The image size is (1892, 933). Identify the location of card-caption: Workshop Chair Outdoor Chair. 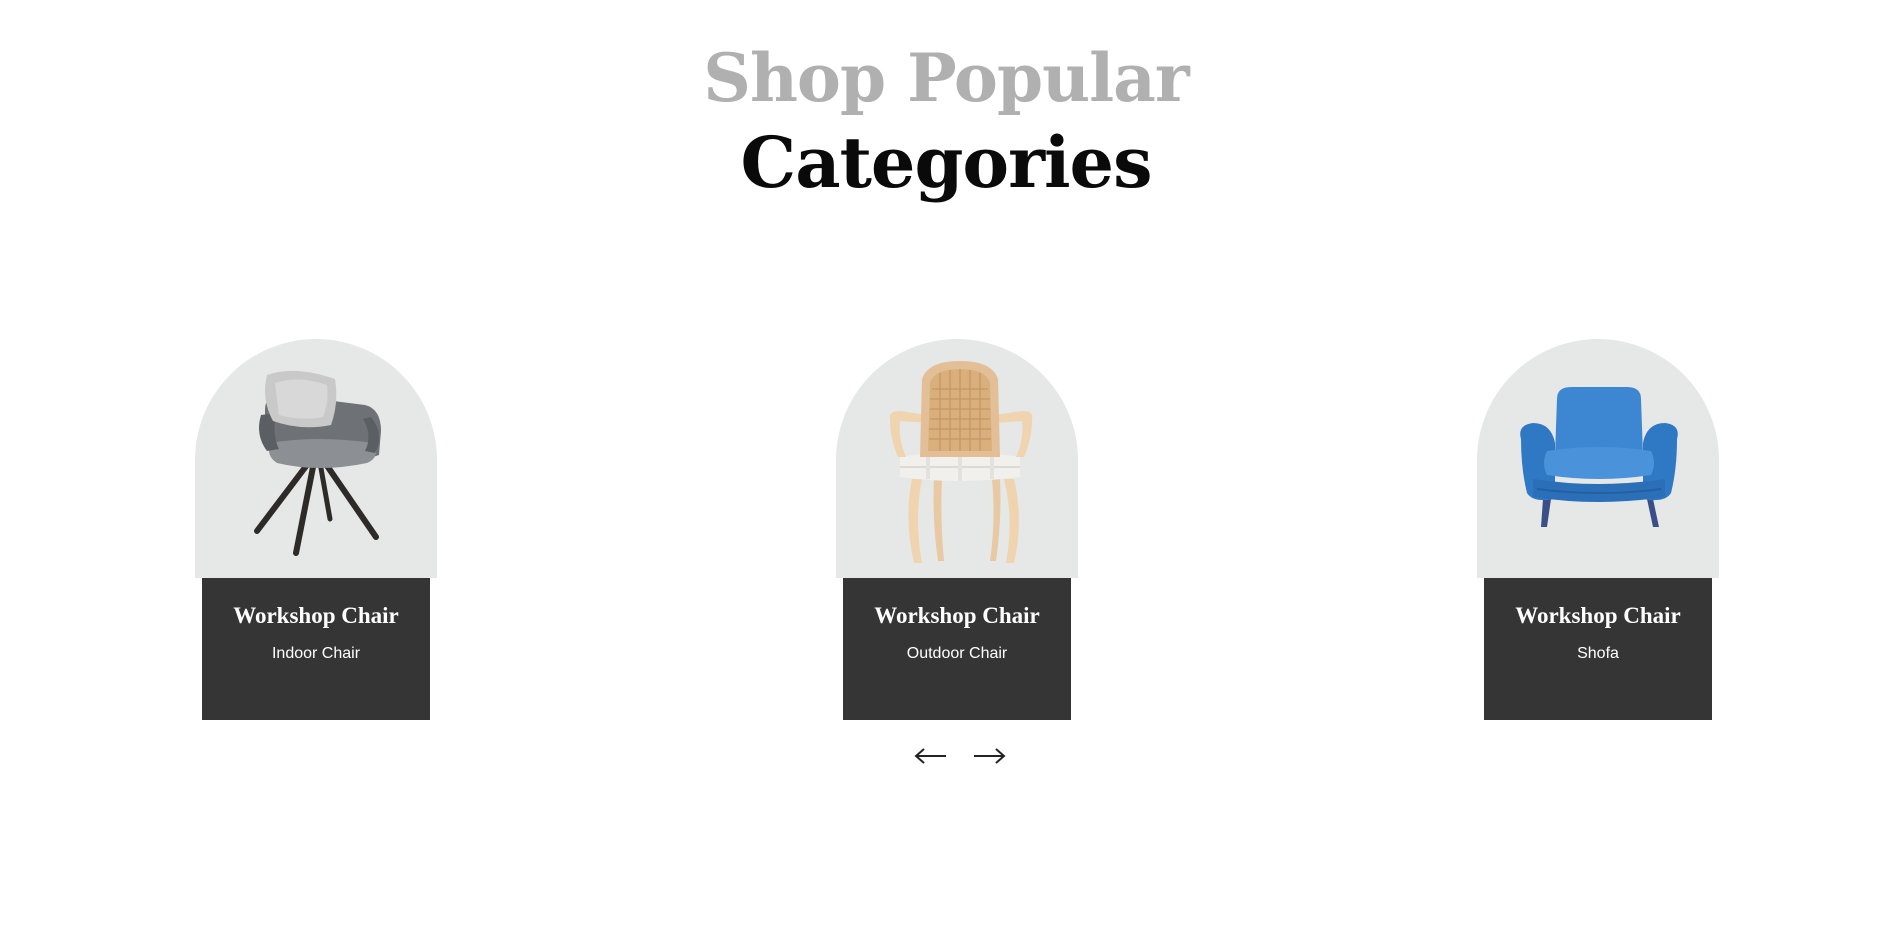
(957, 649).